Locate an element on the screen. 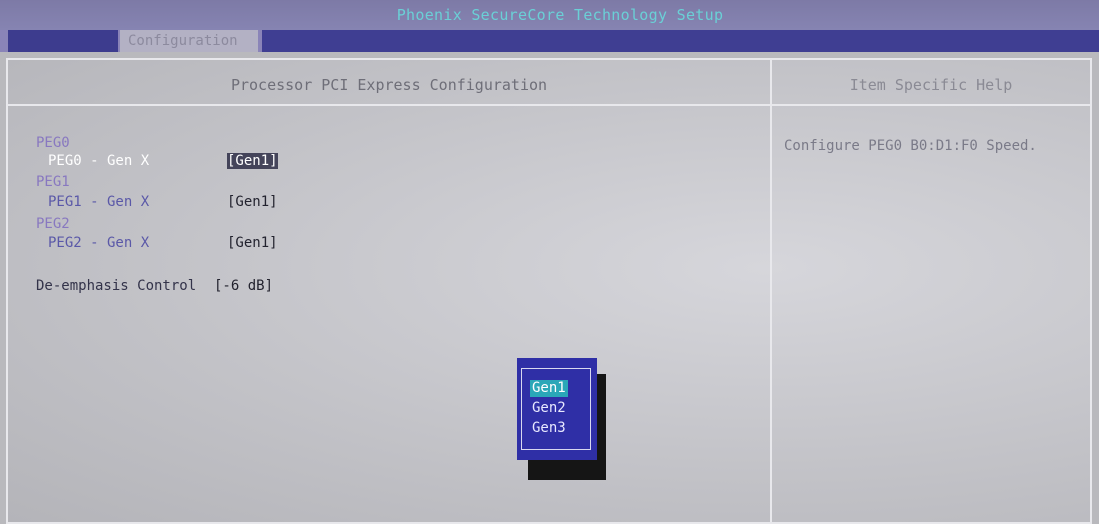  setting-deemphasis-value: [-6 dB] is located at coordinates (243, 286).